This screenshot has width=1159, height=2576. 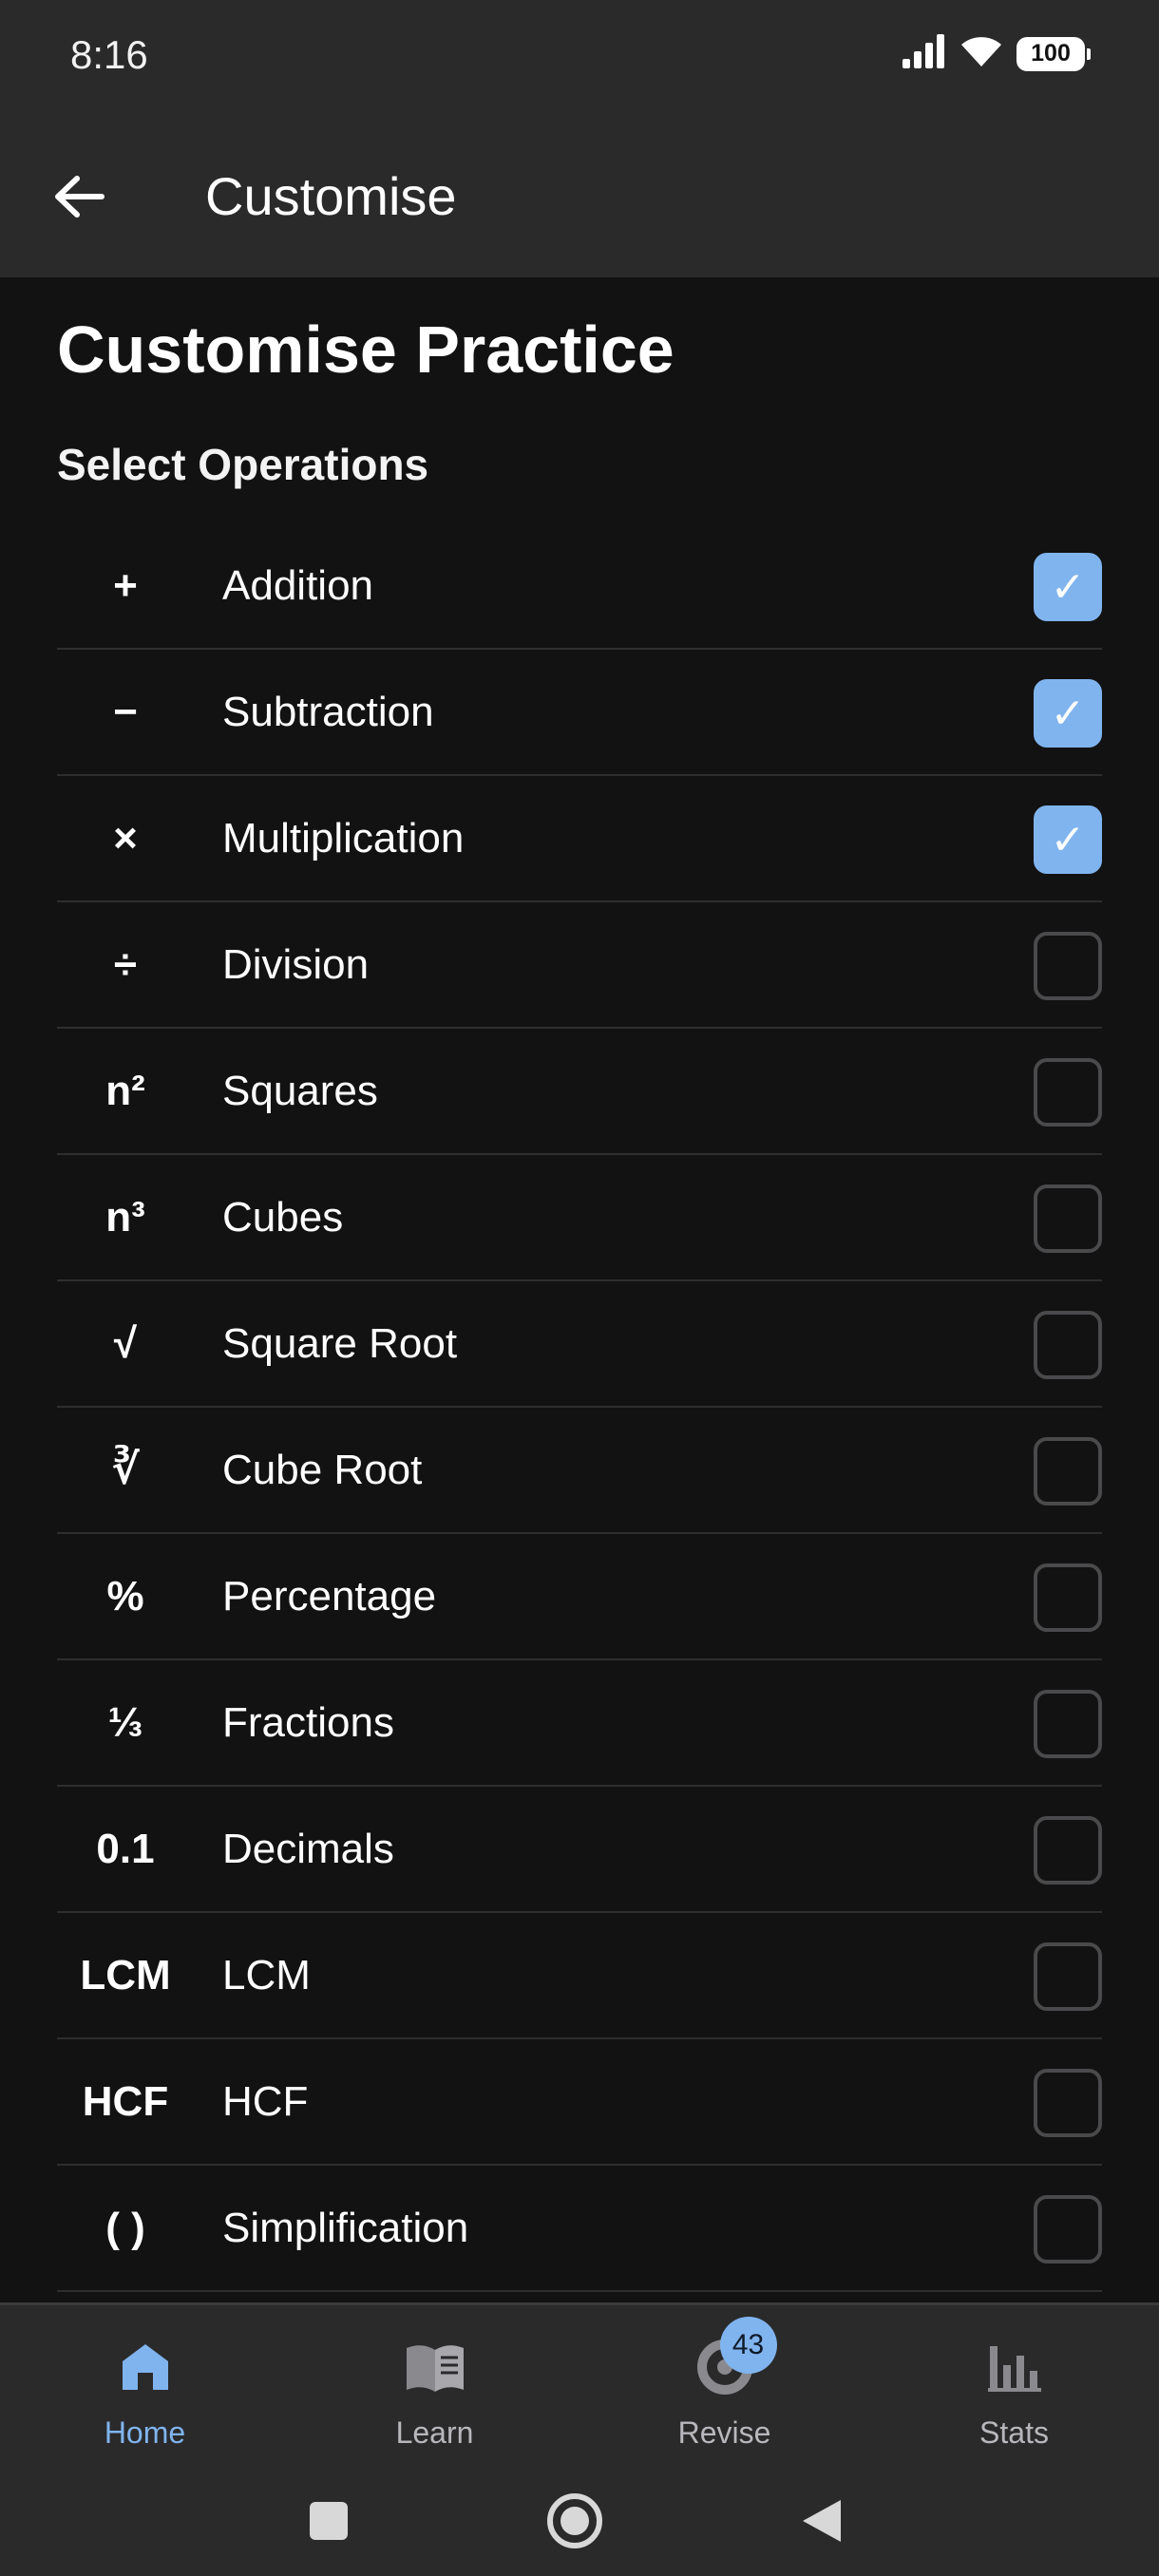 What do you see at coordinates (434, 2432) in the screenshot?
I see `nav-label: Learn` at bounding box center [434, 2432].